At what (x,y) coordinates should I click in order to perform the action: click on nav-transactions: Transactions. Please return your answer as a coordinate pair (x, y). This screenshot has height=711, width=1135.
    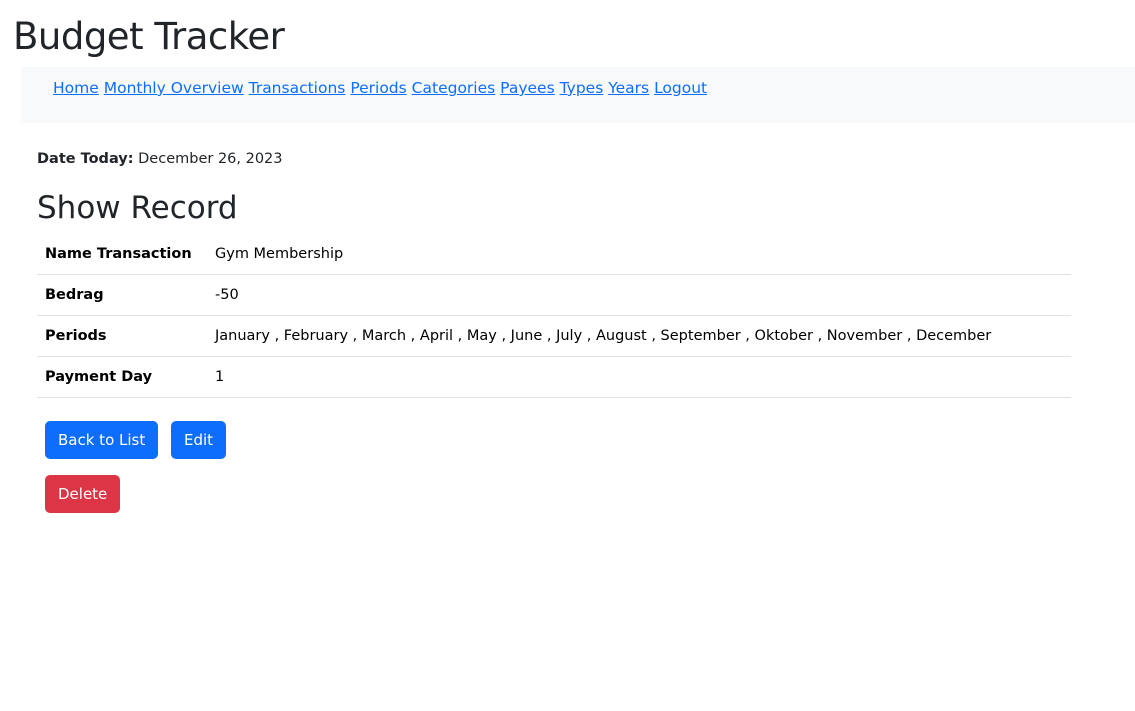
    Looking at the image, I should click on (297, 88).